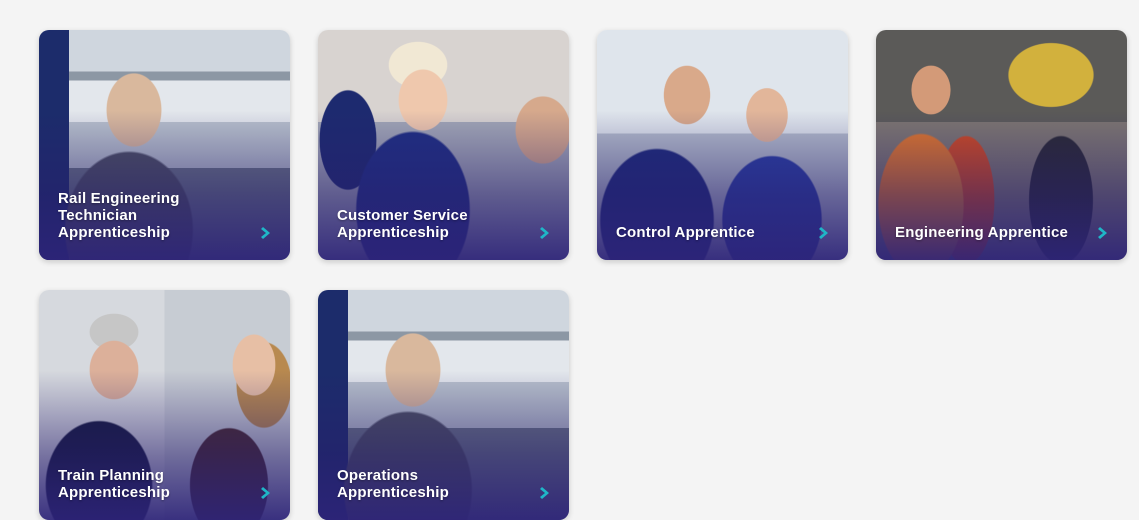  What do you see at coordinates (443, 405) in the screenshot?
I see `card-operations: Operations Apprenticeship` at bounding box center [443, 405].